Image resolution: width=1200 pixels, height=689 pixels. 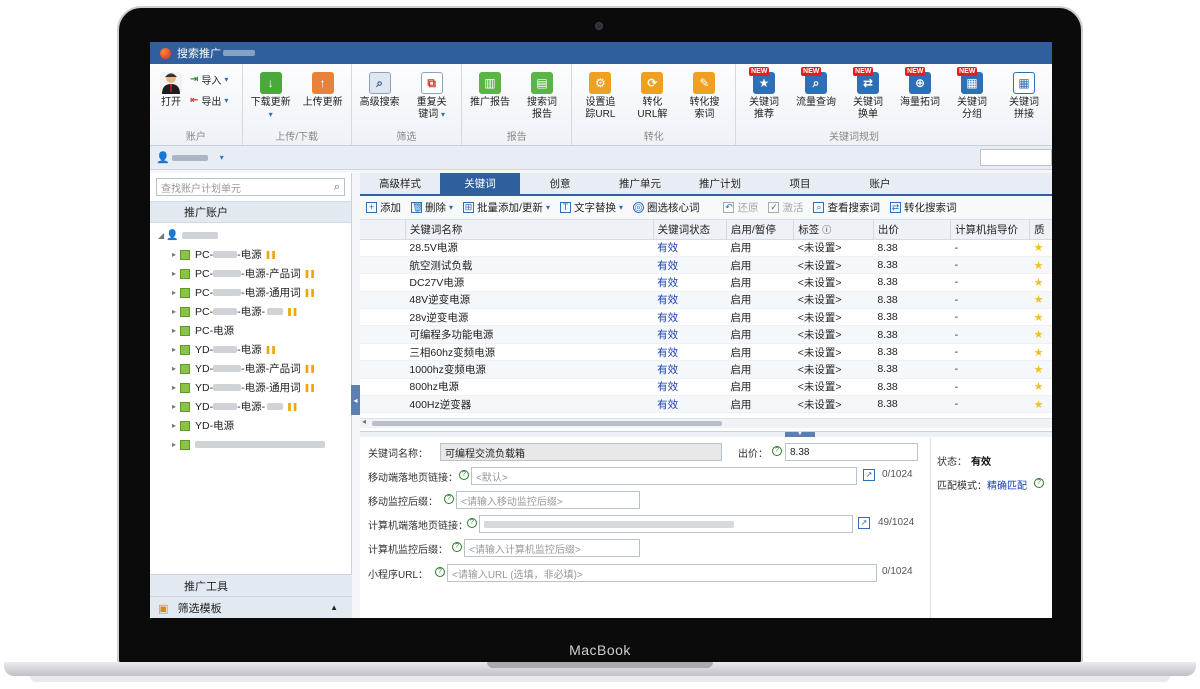 I want to click on table-row: 48V逆变电源 有效 启用 <未设置> 8.38- ★, so click(x=706, y=300).